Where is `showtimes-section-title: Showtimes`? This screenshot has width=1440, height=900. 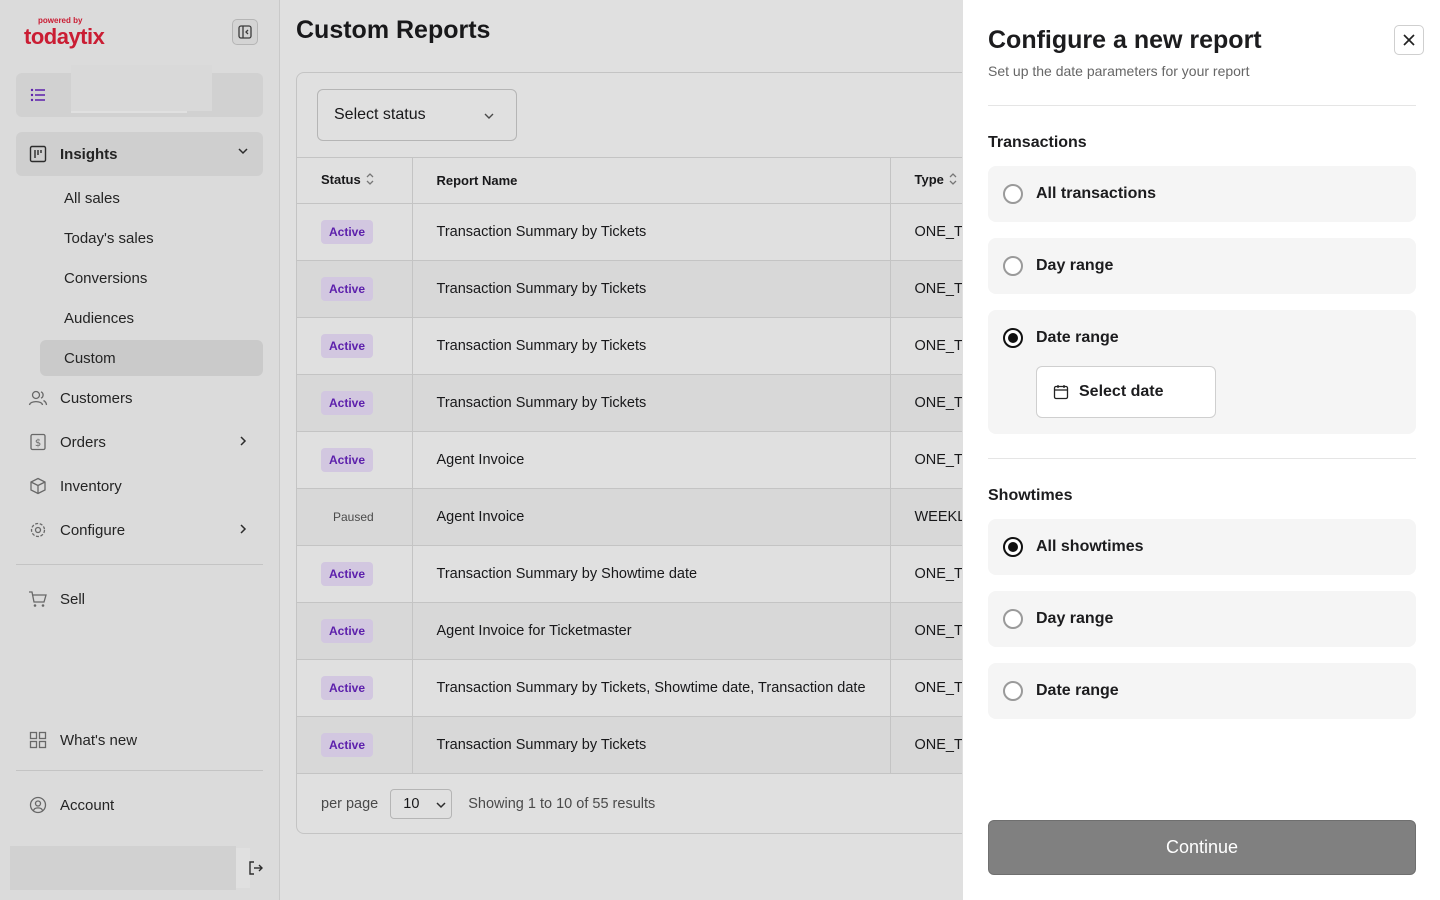 showtimes-section-title: Showtimes is located at coordinates (1030, 495).